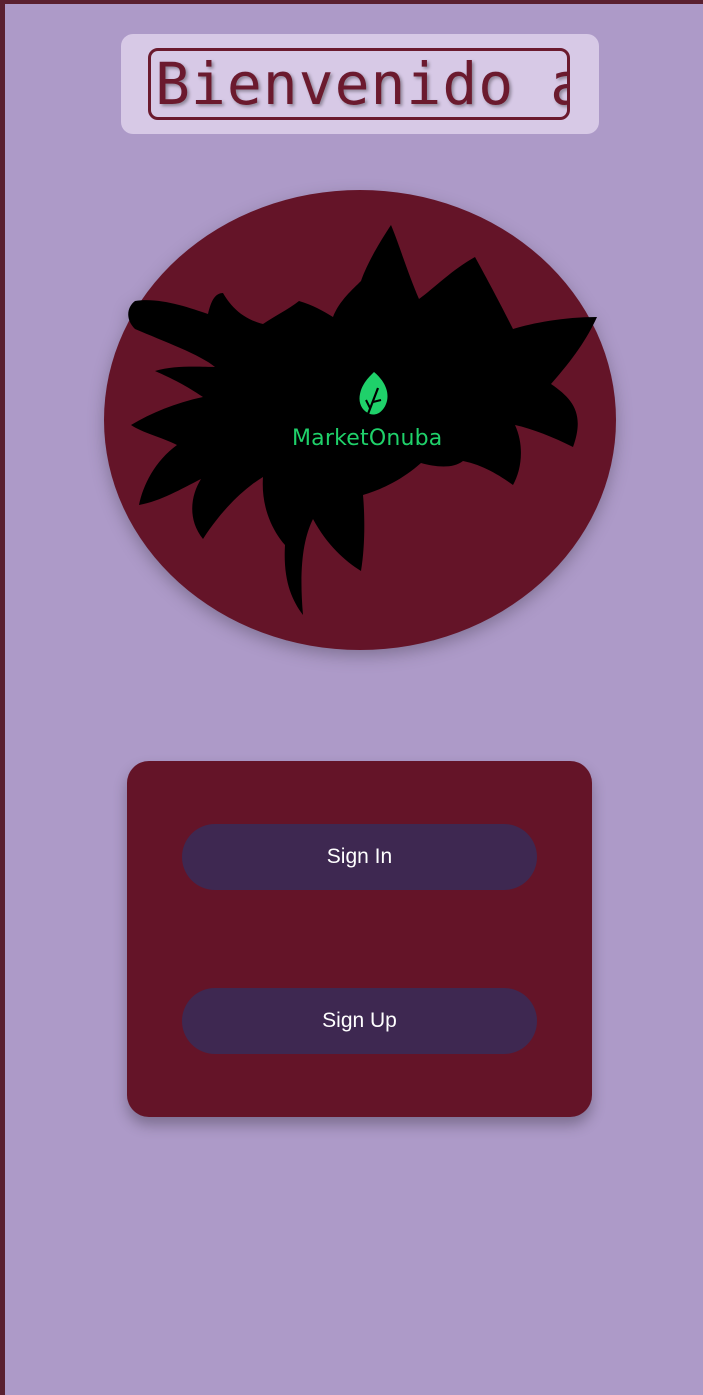 The width and height of the screenshot is (703, 1395). Describe the element at coordinates (367, 438) in the screenshot. I see `brand-name: MarketOnuba` at that location.